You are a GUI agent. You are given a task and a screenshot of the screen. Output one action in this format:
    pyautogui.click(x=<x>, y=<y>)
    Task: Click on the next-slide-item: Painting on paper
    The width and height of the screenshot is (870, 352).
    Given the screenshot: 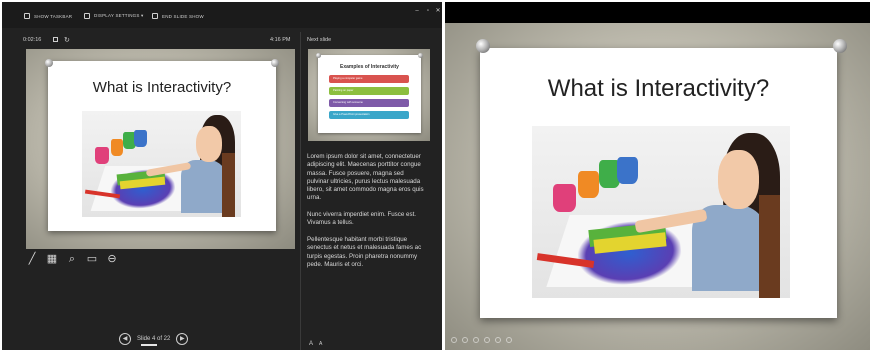 What is the action you would take?
    pyautogui.click(x=369, y=91)
    